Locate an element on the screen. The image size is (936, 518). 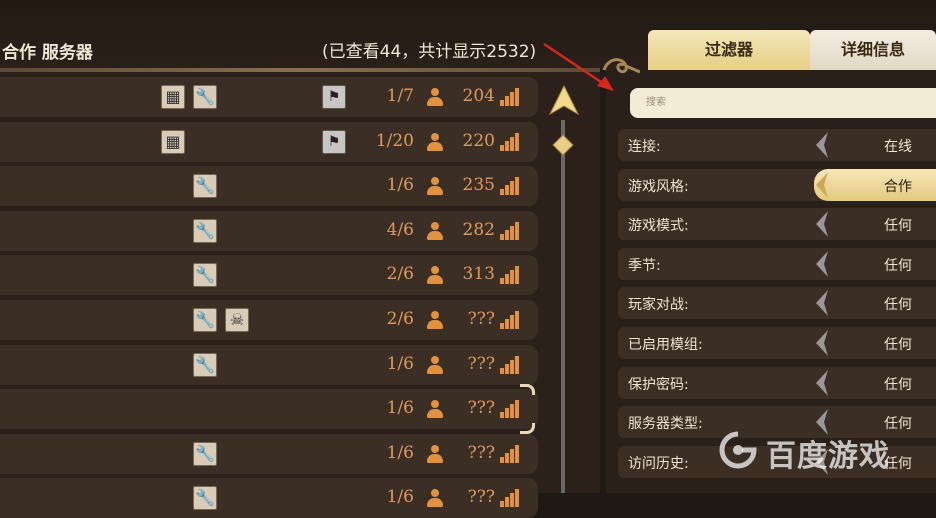
filter-label: 已启用模组: is located at coordinates (665, 345).